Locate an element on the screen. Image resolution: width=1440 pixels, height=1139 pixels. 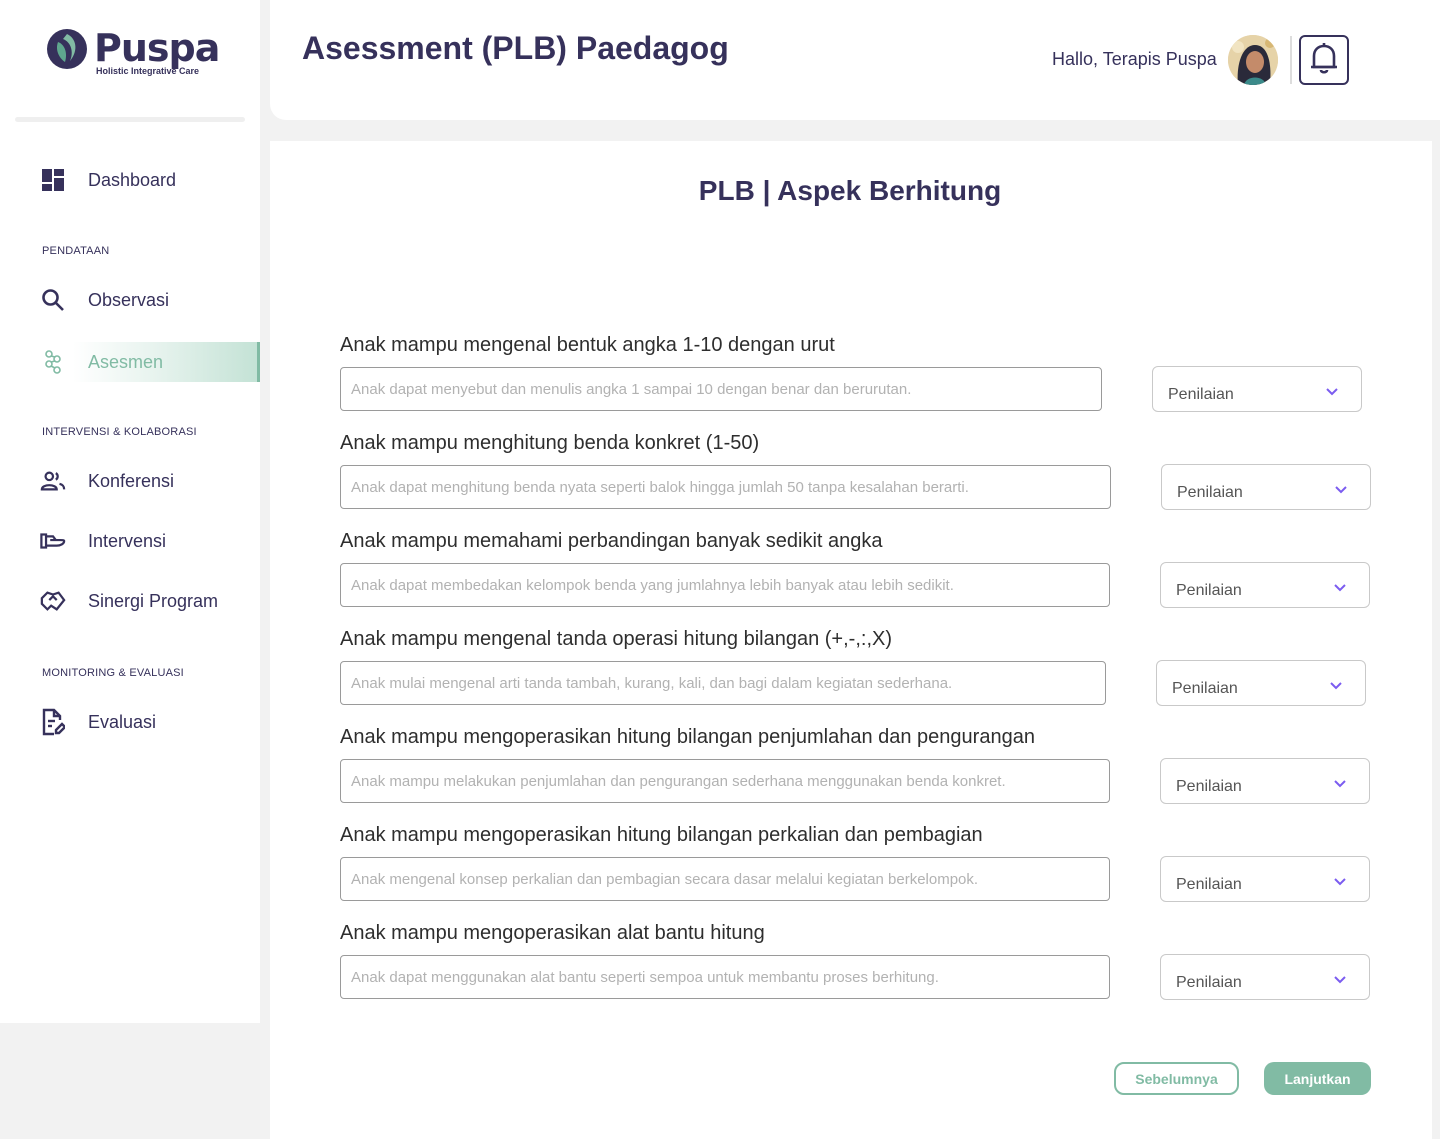
people-icon is located at coordinates (53, 481).